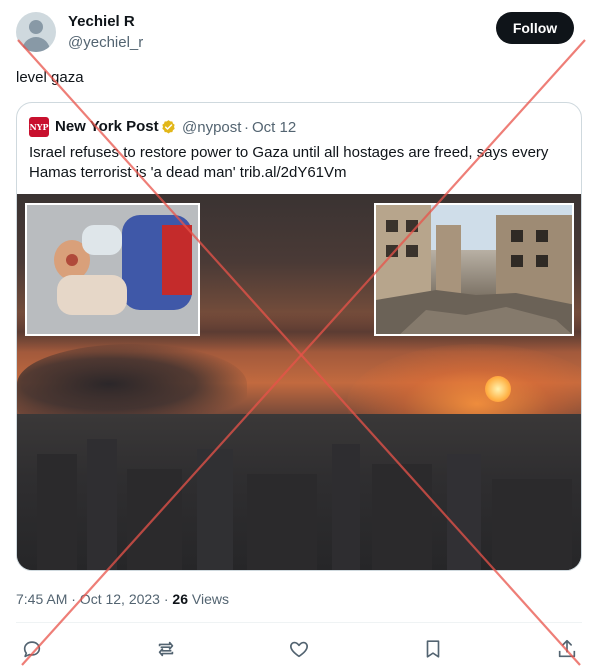 The height and width of the screenshot is (672, 598). I want to click on bookmark-icon, so click(433, 649).